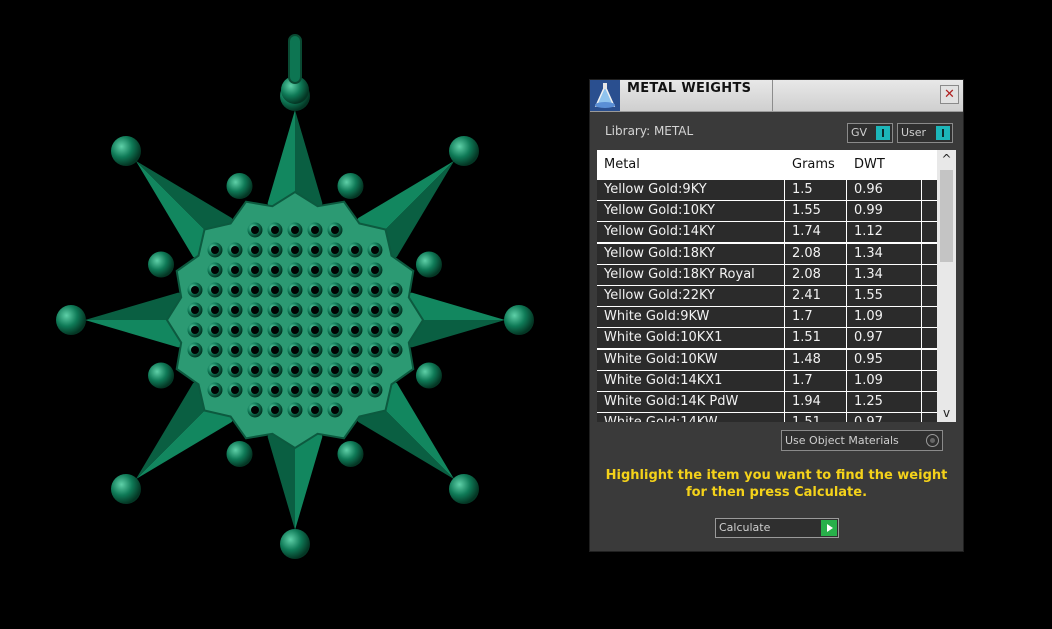 The height and width of the screenshot is (629, 1052). What do you see at coordinates (767, 401) in the screenshot?
I see `table-row: White Gold:14K PdW 1.94 1.25` at bounding box center [767, 401].